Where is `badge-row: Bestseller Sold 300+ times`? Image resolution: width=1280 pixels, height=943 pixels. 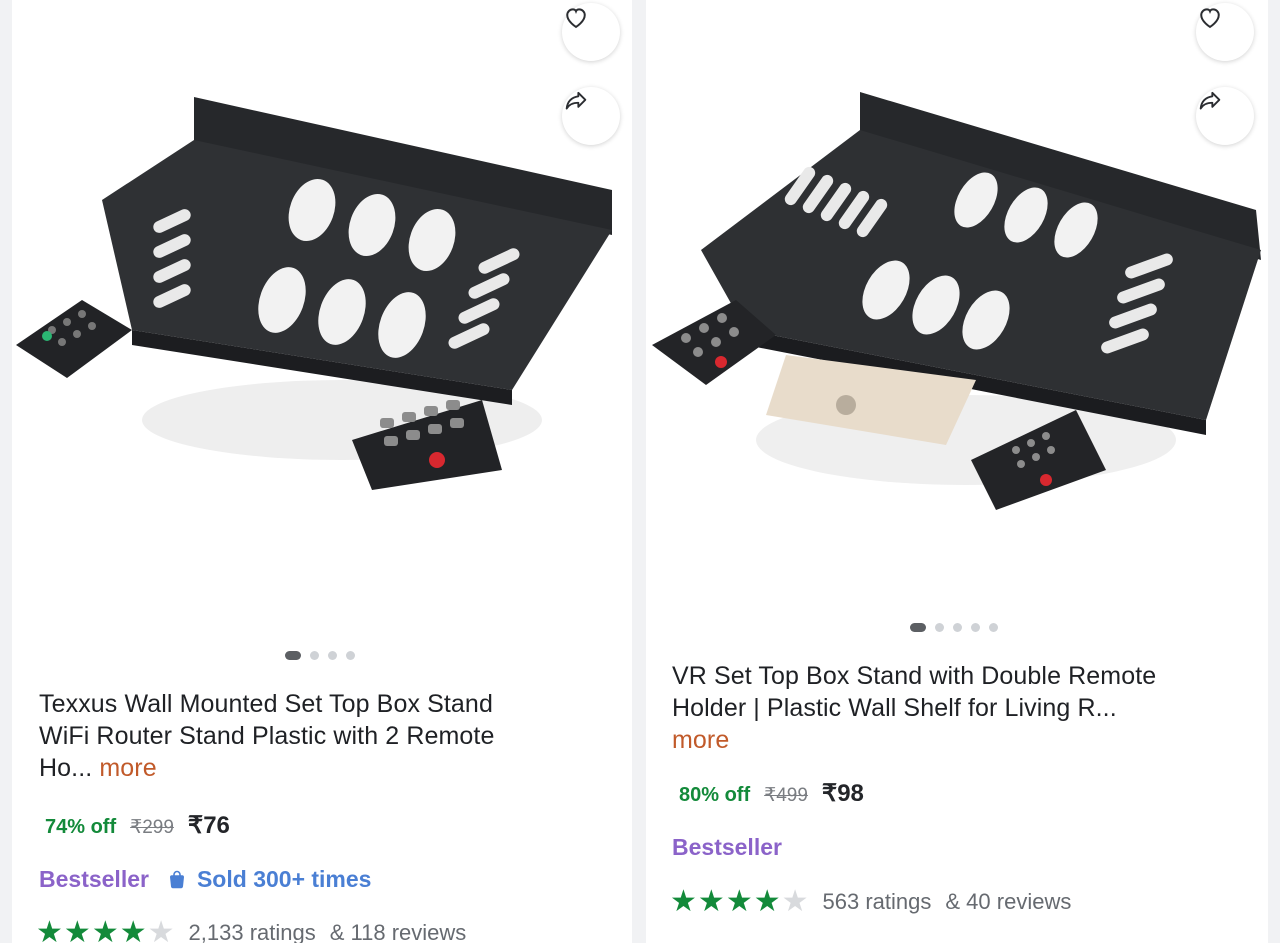 badge-row: Bestseller Sold 300+ times is located at coordinates (205, 879).